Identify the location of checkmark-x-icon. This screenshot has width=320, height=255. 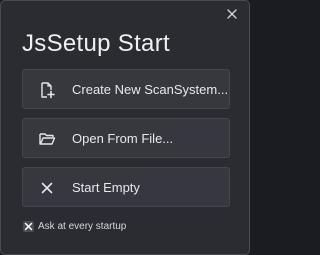
(28, 226).